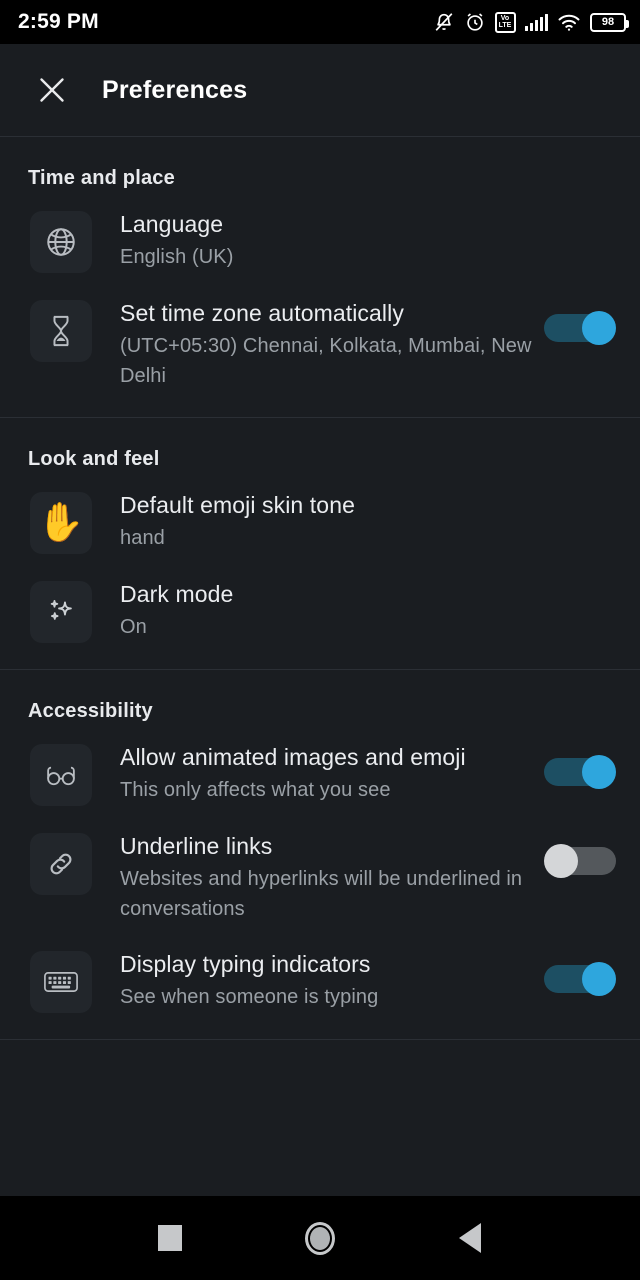  I want to click on home-button, so click(320, 1238).